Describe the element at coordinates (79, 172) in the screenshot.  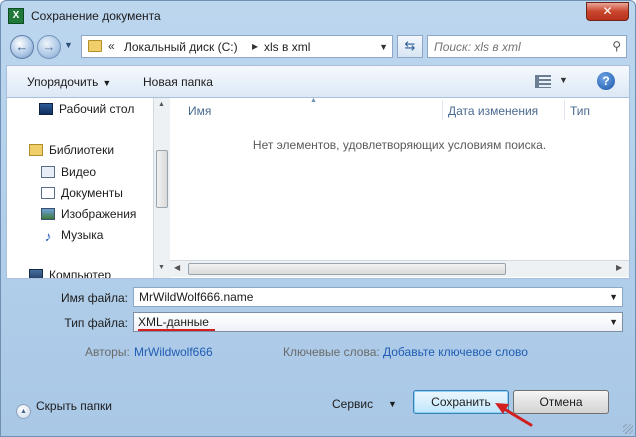
I see `sidebar-item-label: Видео` at that location.